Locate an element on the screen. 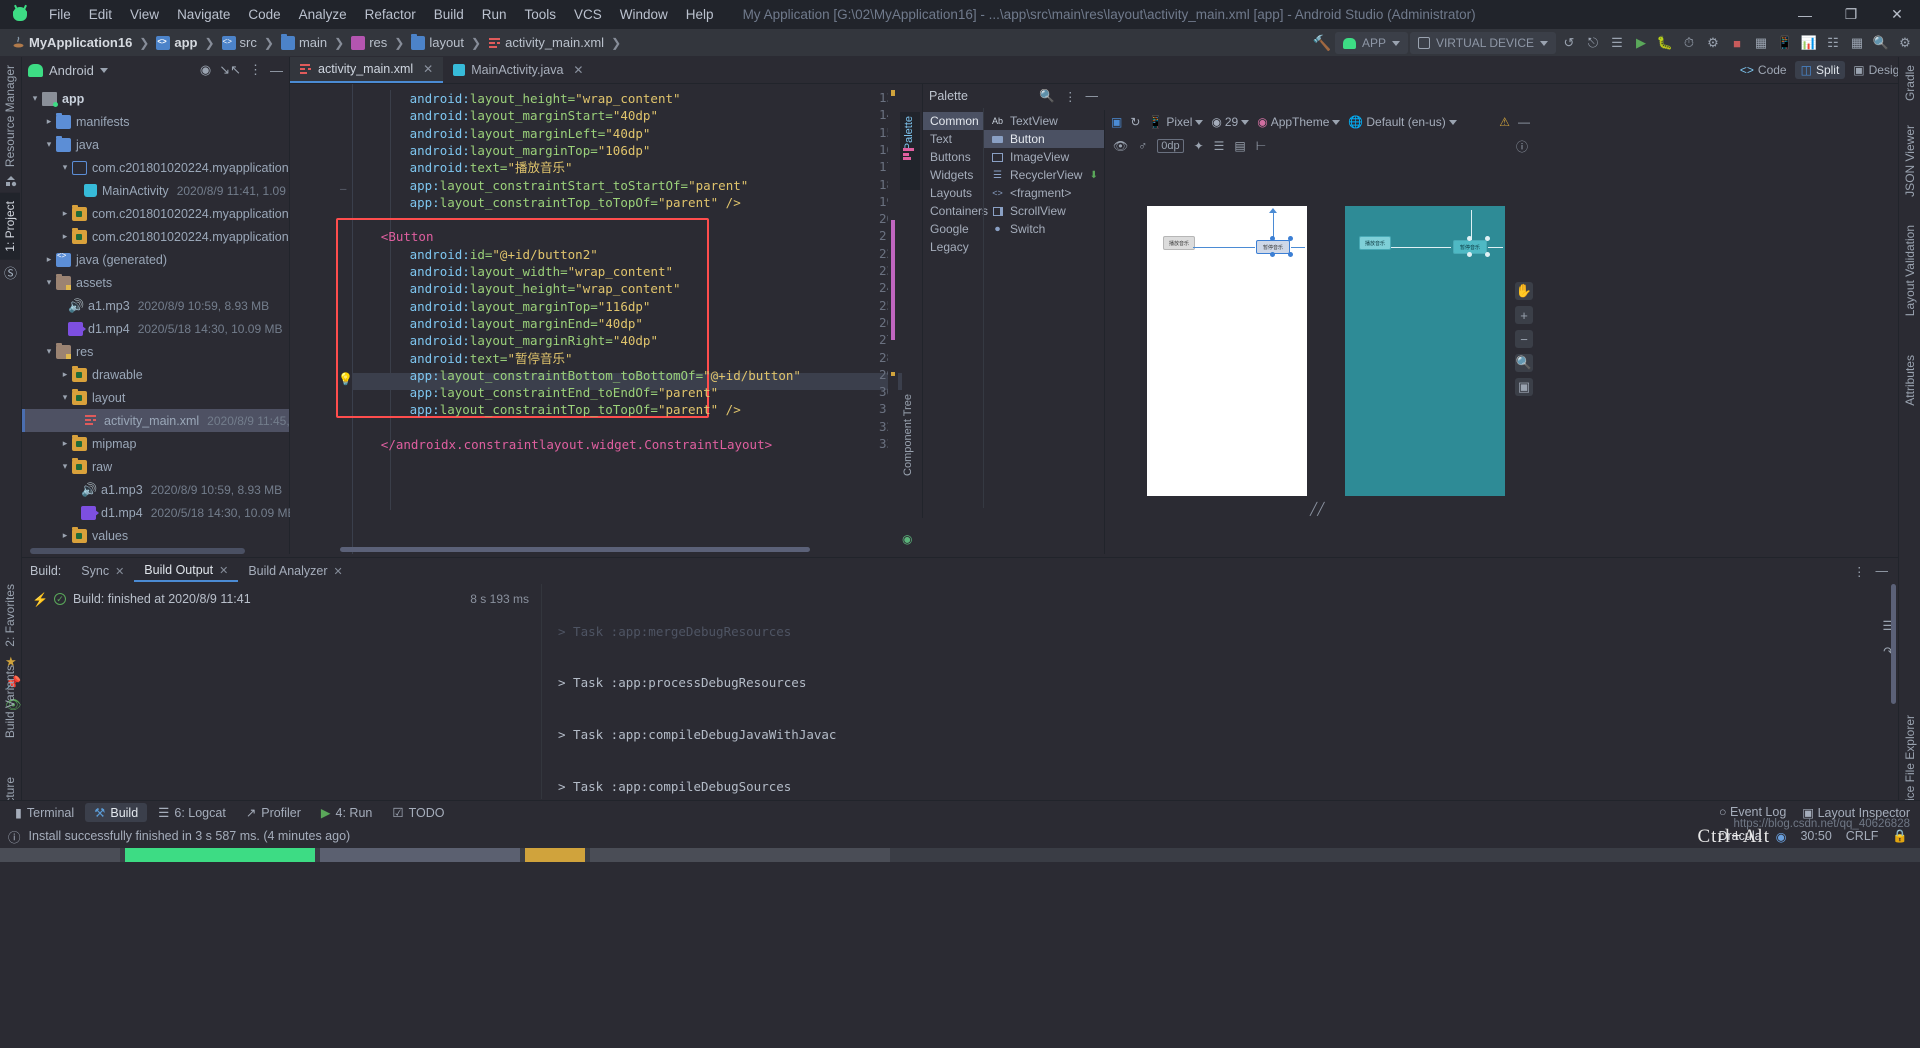  editor-tab-mainactivity-java: MainActivity.java ✕ is located at coordinates (518, 70).